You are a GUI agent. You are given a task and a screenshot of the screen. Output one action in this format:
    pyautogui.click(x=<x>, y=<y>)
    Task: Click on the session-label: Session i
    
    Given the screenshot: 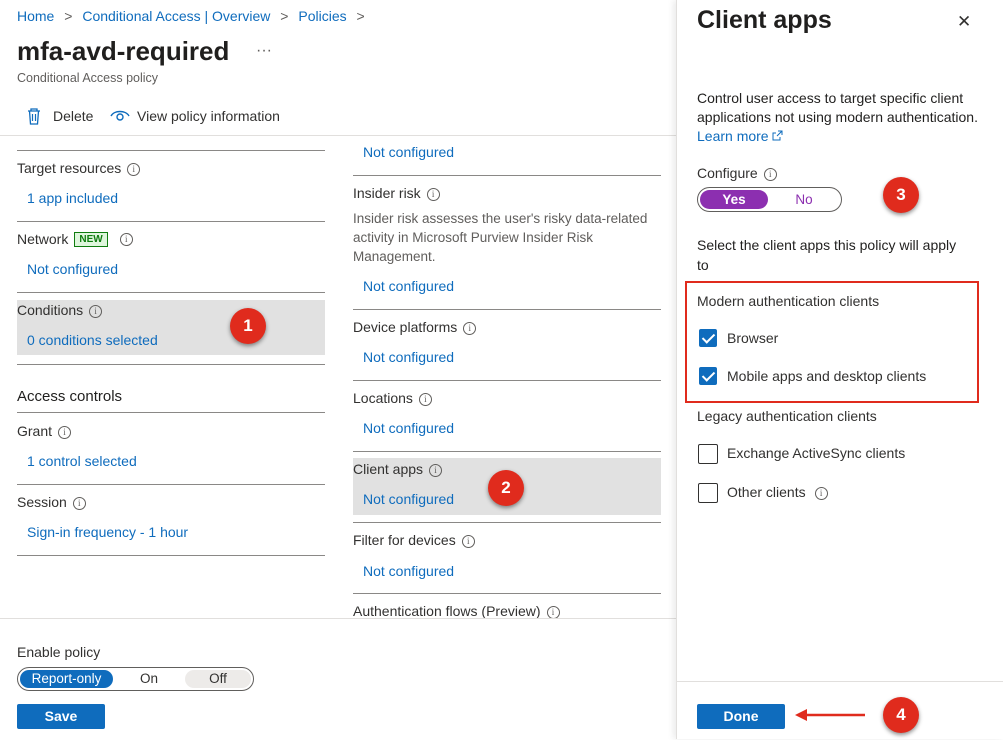 What is the action you would take?
    pyautogui.click(x=51, y=502)
    